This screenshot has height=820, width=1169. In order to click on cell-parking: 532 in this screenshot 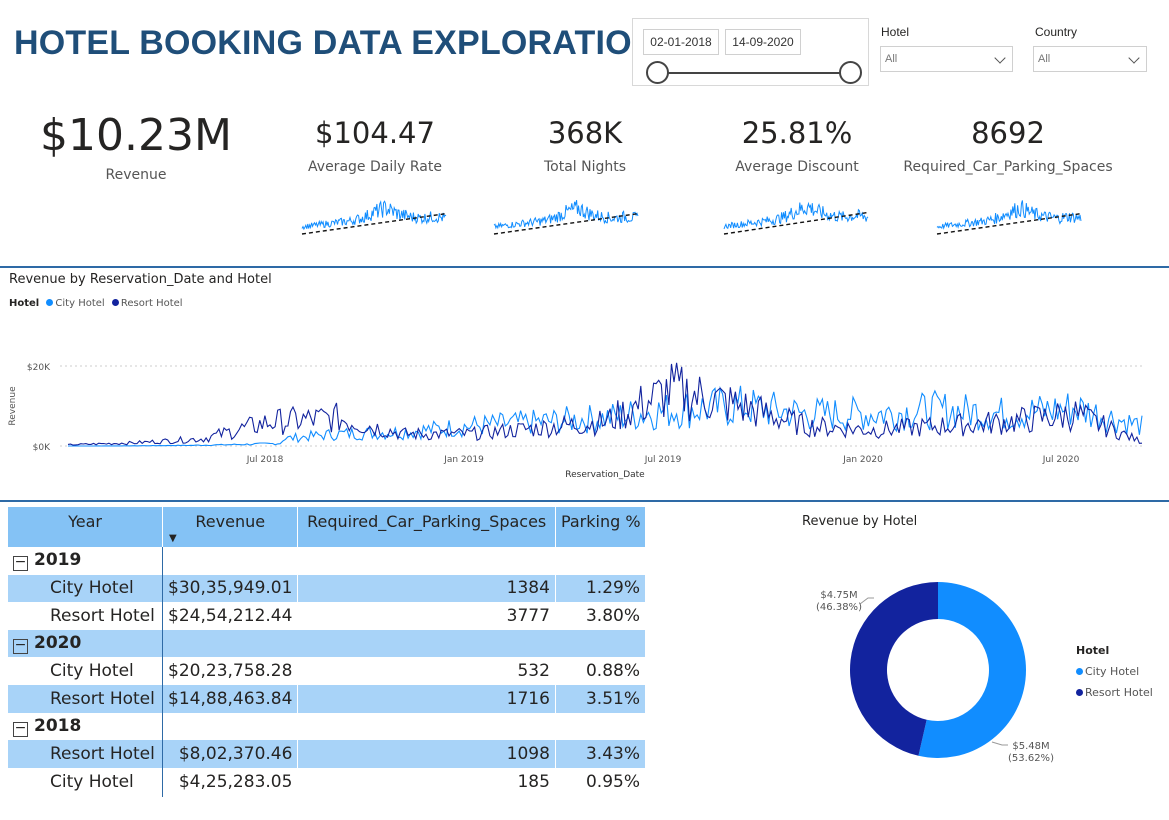, I will do `click(426, 671)`.